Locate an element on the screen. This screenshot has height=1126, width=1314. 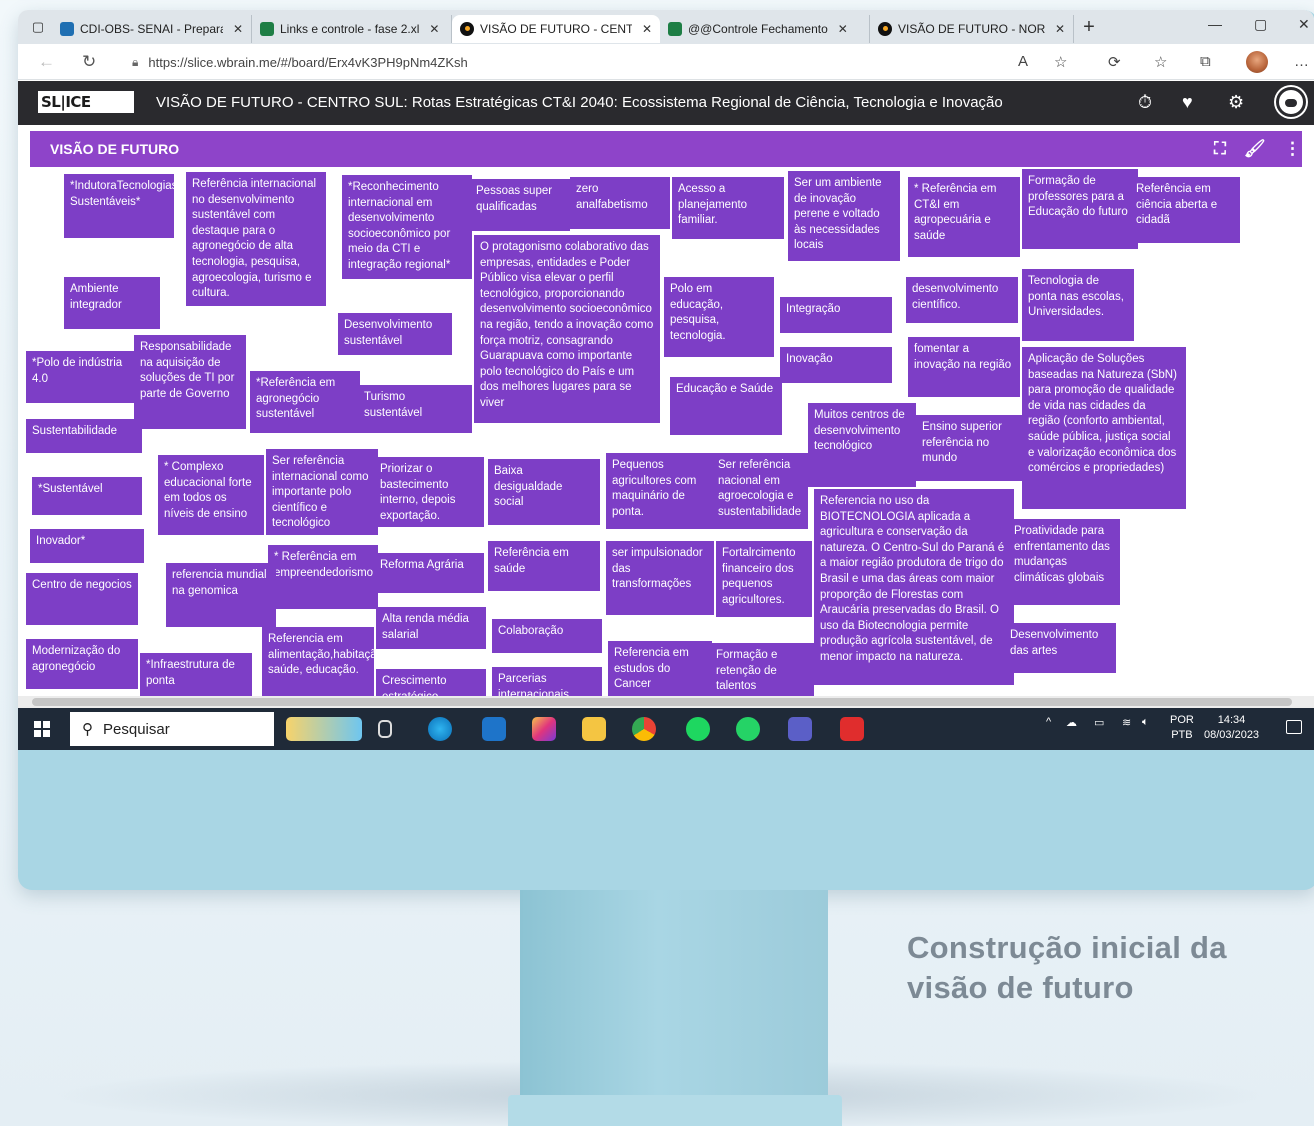
language-indicator: POR PTB is located at coordinates (1182, 728).